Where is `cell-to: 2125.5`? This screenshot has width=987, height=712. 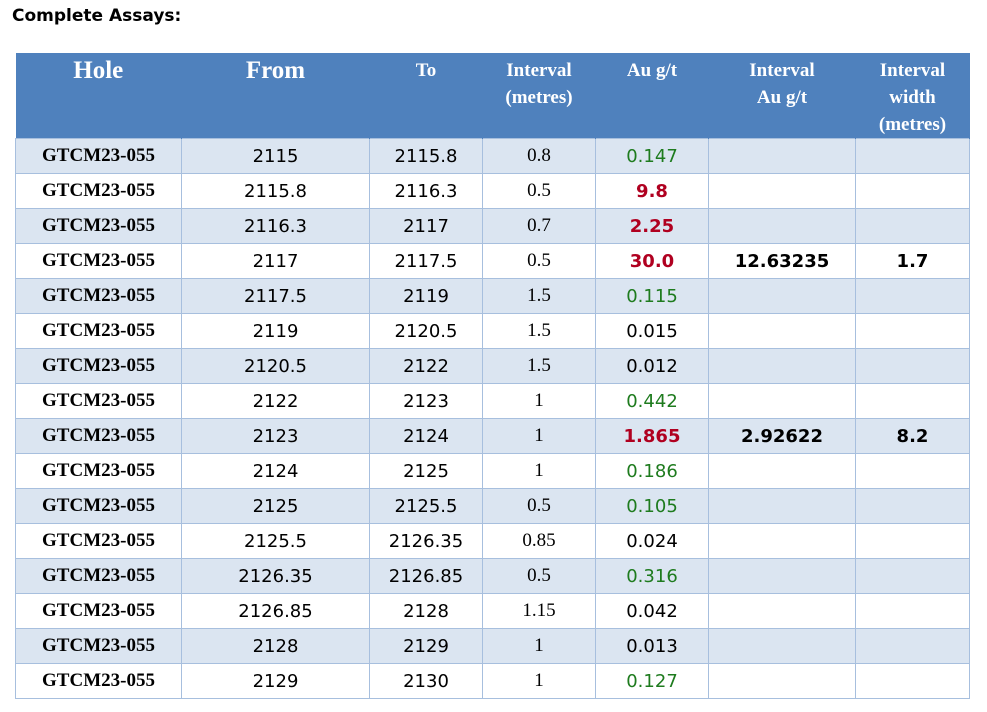
cell-to: 2125.5 is located at coordinates (426, 506).